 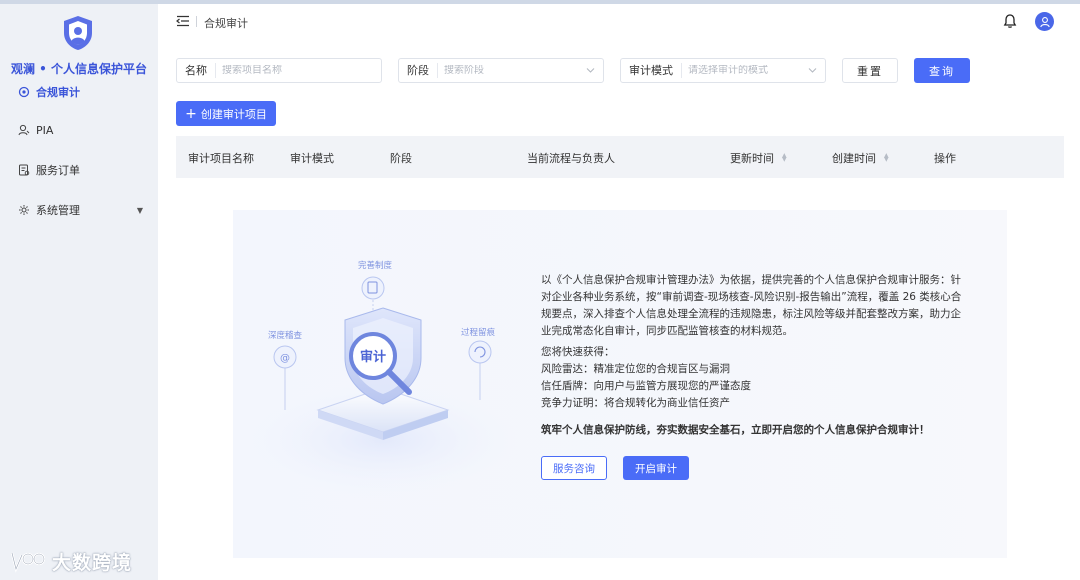 What do you see at coordinates (373, 357) in the screenshot?
I see `illustration-center-badge: 审计` at bounding box center [373, 357].